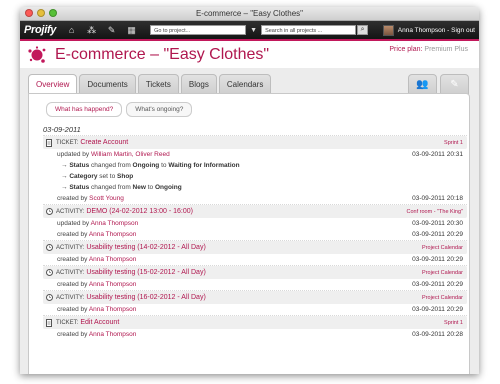  I want to click on tab-members: 👥, so click(422, 84).